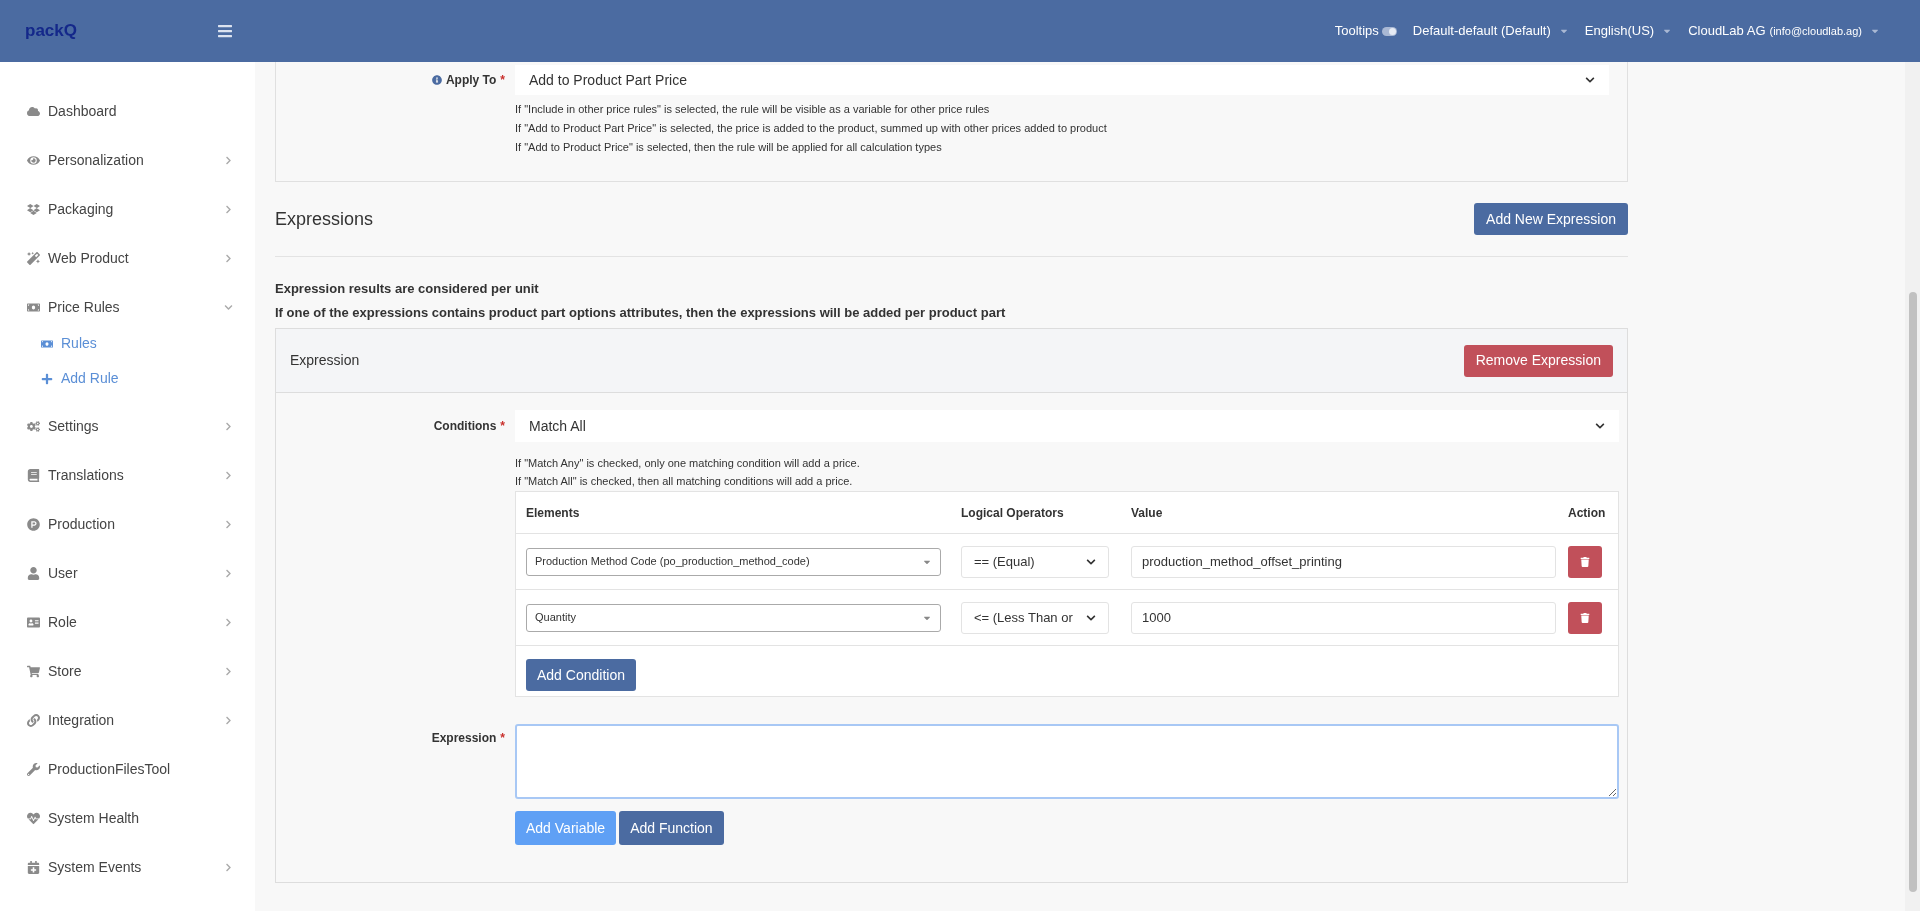  Describe the element at coordinates (225, 31) in the screenshot. I see `menu-icon` at that location.